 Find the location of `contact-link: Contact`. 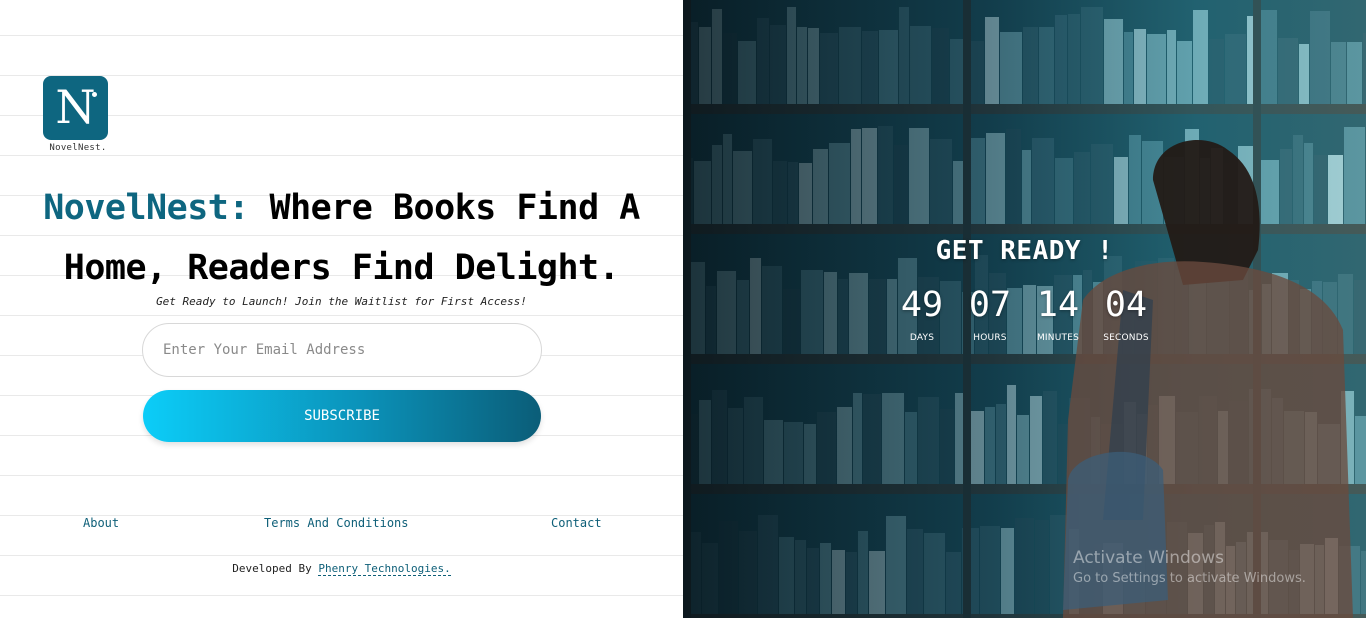

contact-link: Contact is located at coordinates (576, 523).